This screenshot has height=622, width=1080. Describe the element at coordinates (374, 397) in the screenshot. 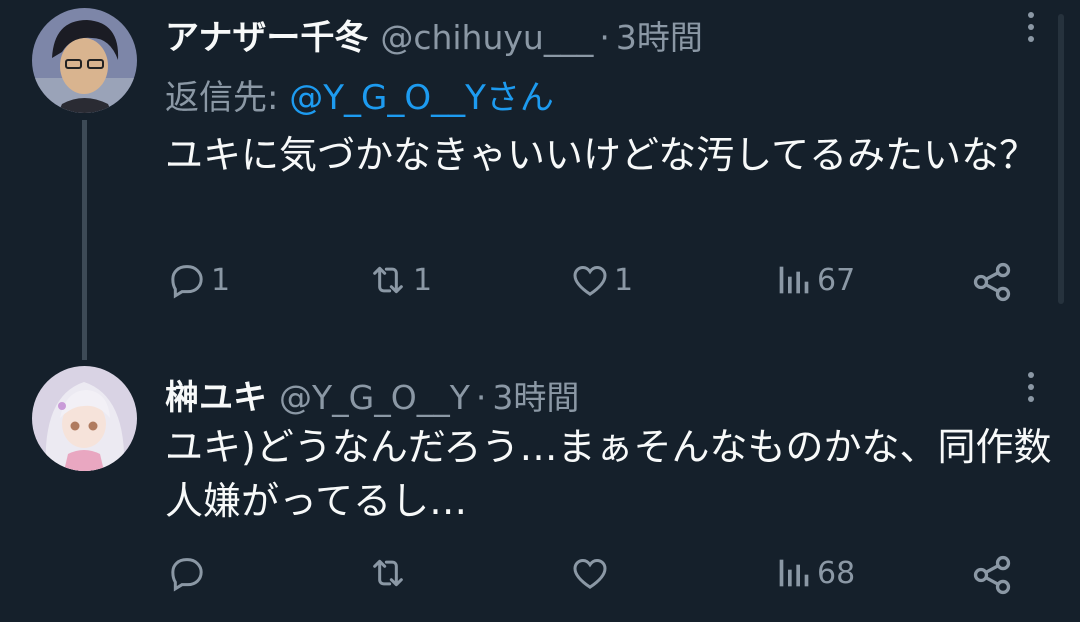

I see `user-handle: @Y_G_O__Y` at that location.